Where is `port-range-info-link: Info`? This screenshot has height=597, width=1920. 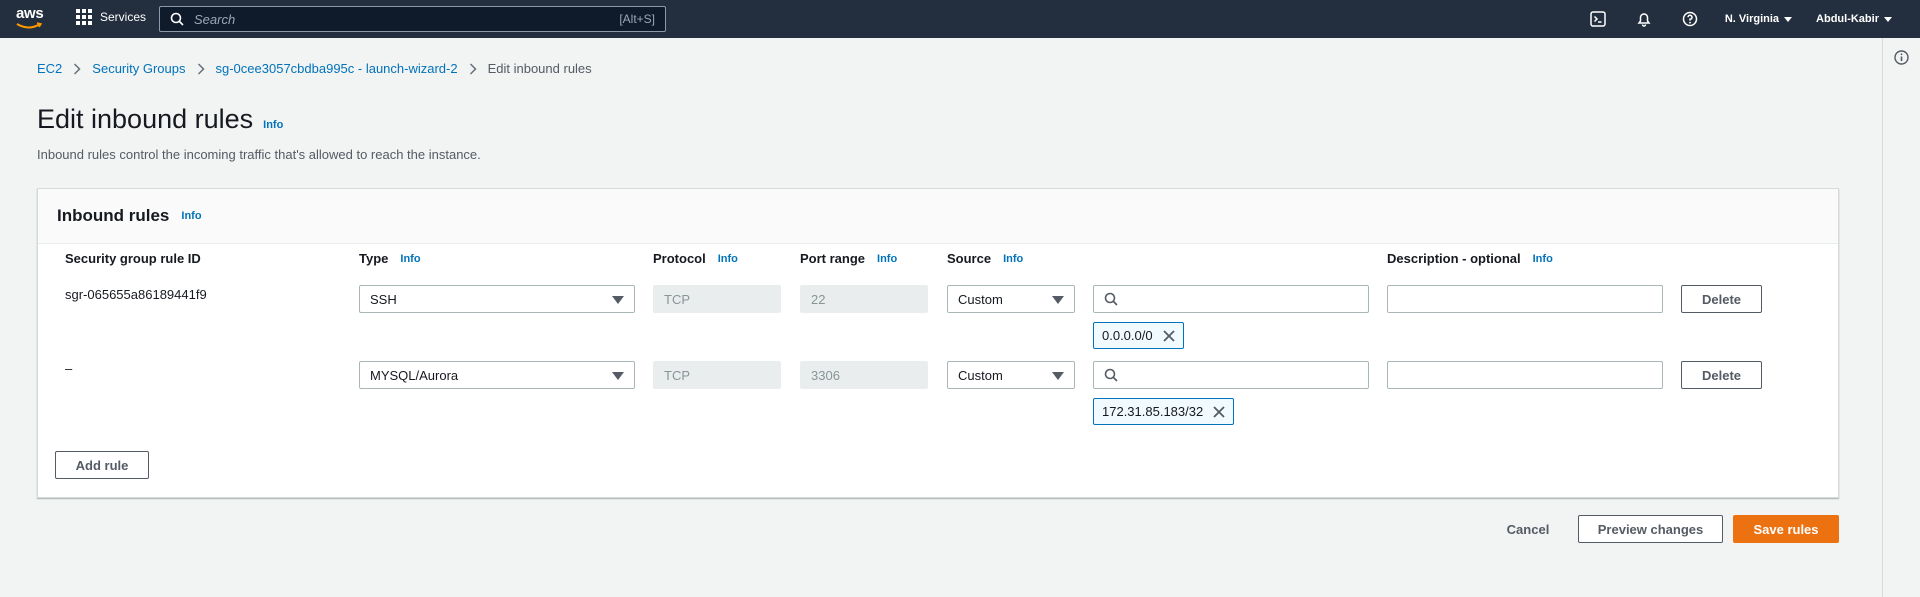 port-range-info-link: Info is located at coordinates (887, 259).